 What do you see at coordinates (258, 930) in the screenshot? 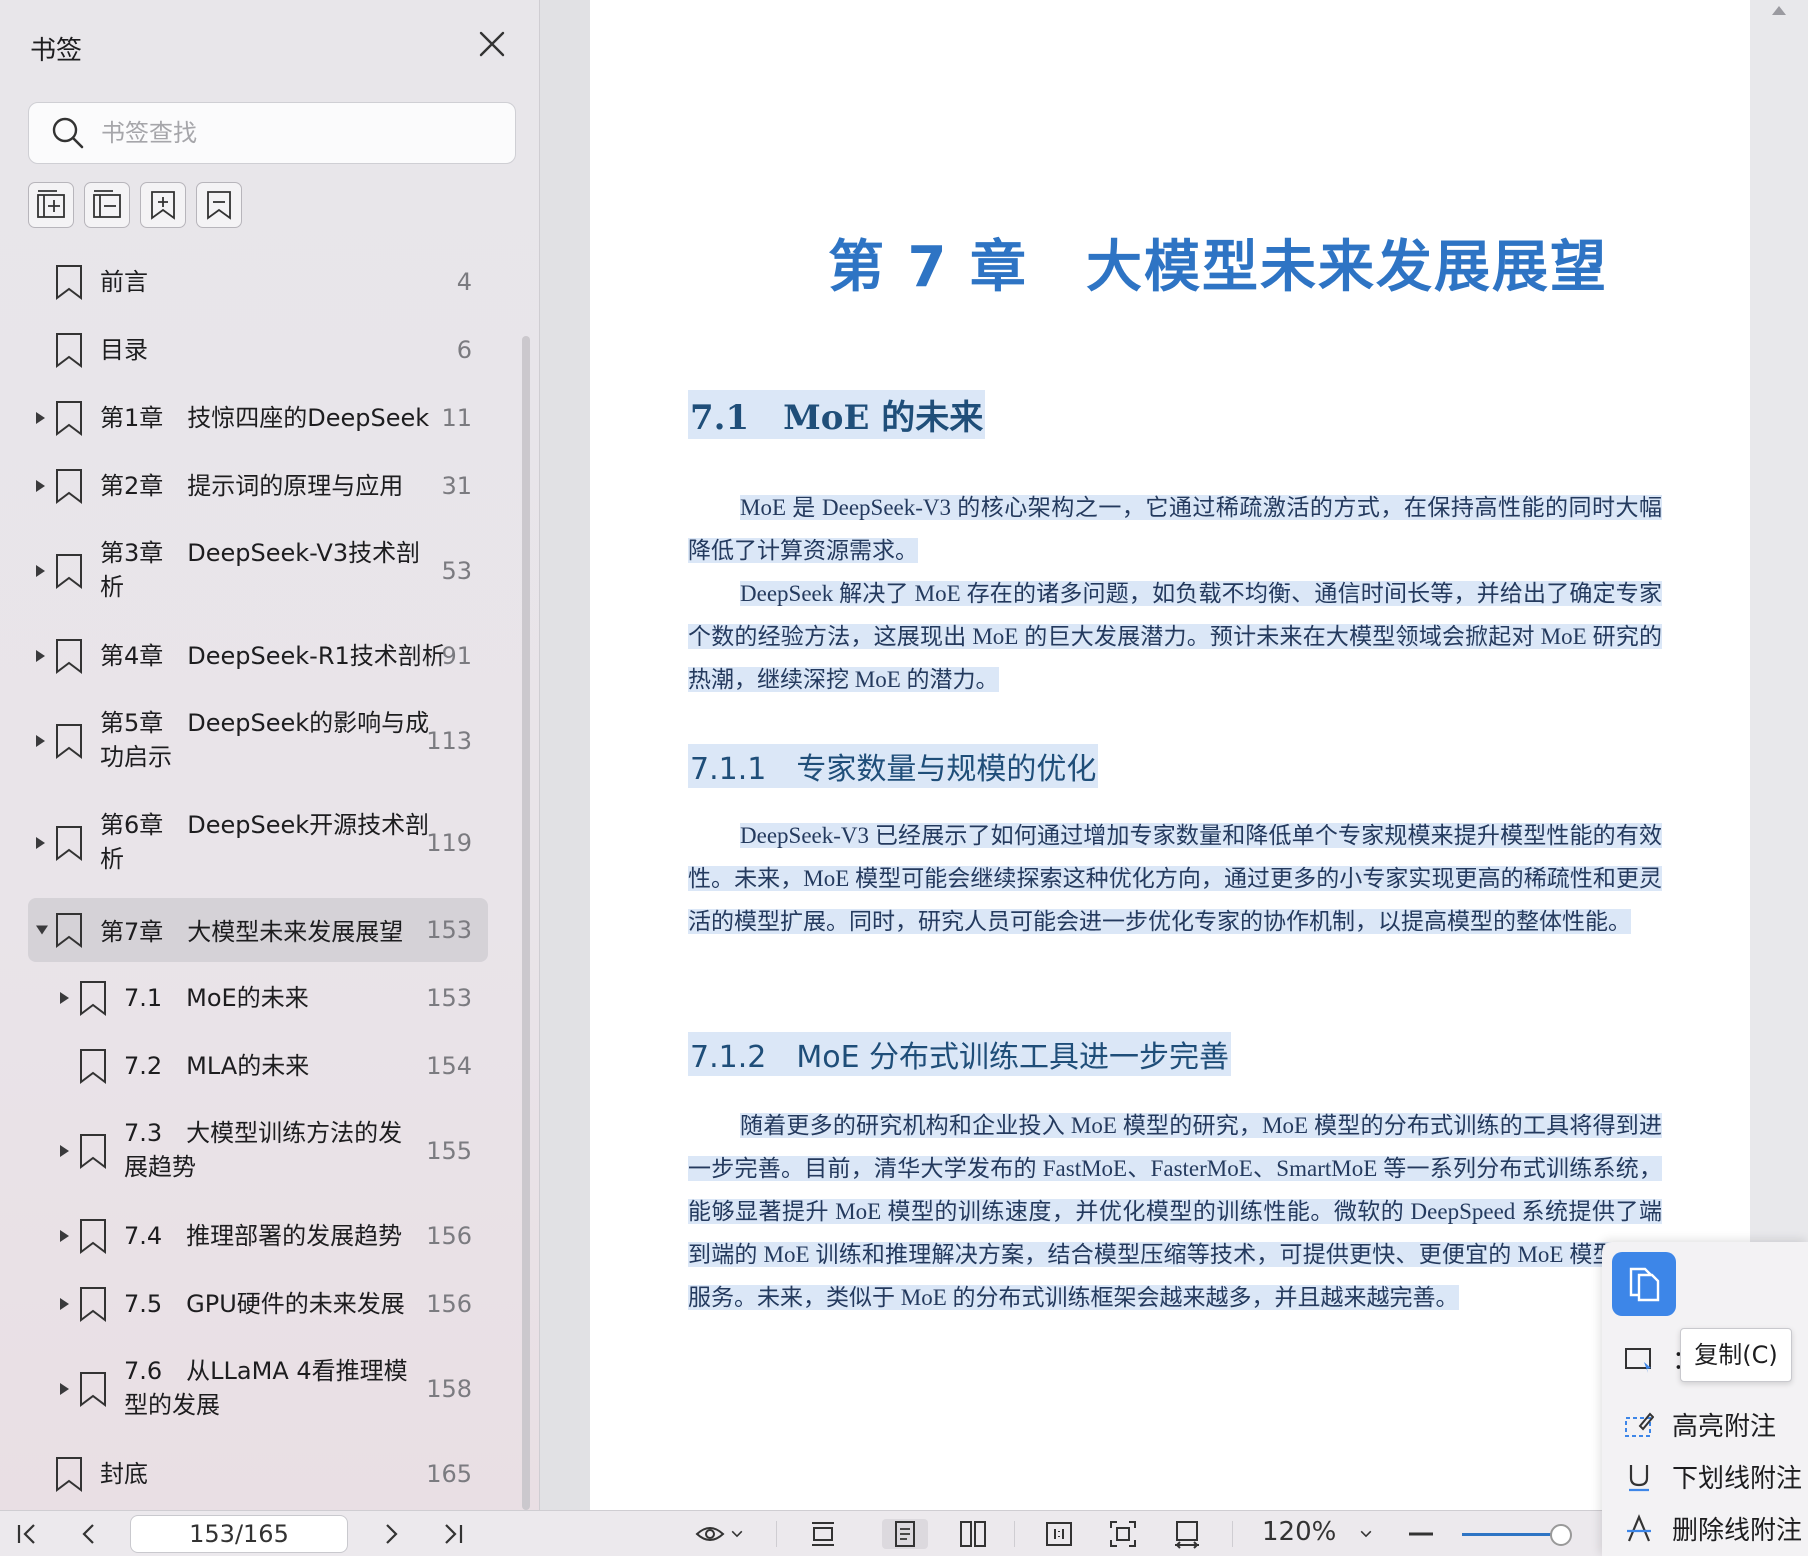
I see `bookmark-item: 第7章 大模型未来发展展望 153` at bounding box center [258, 930].